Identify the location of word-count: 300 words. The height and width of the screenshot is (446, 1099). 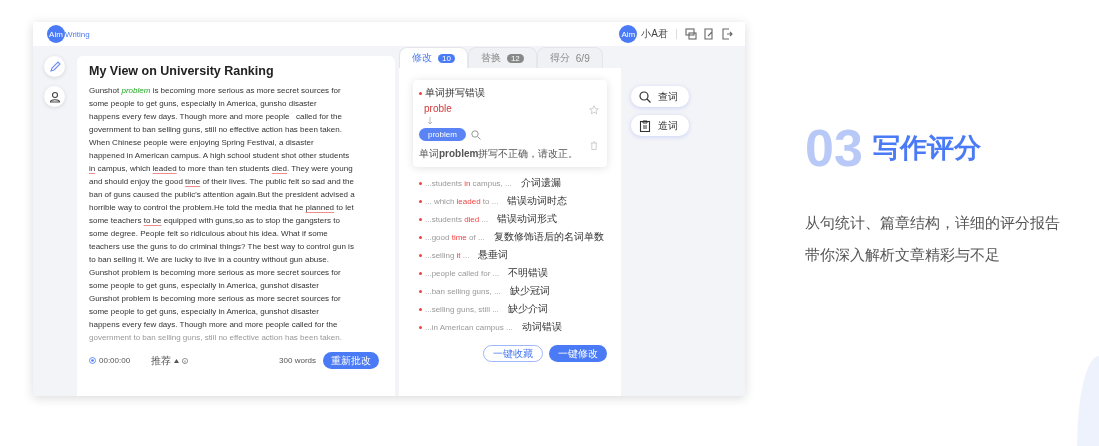
(297, 360).